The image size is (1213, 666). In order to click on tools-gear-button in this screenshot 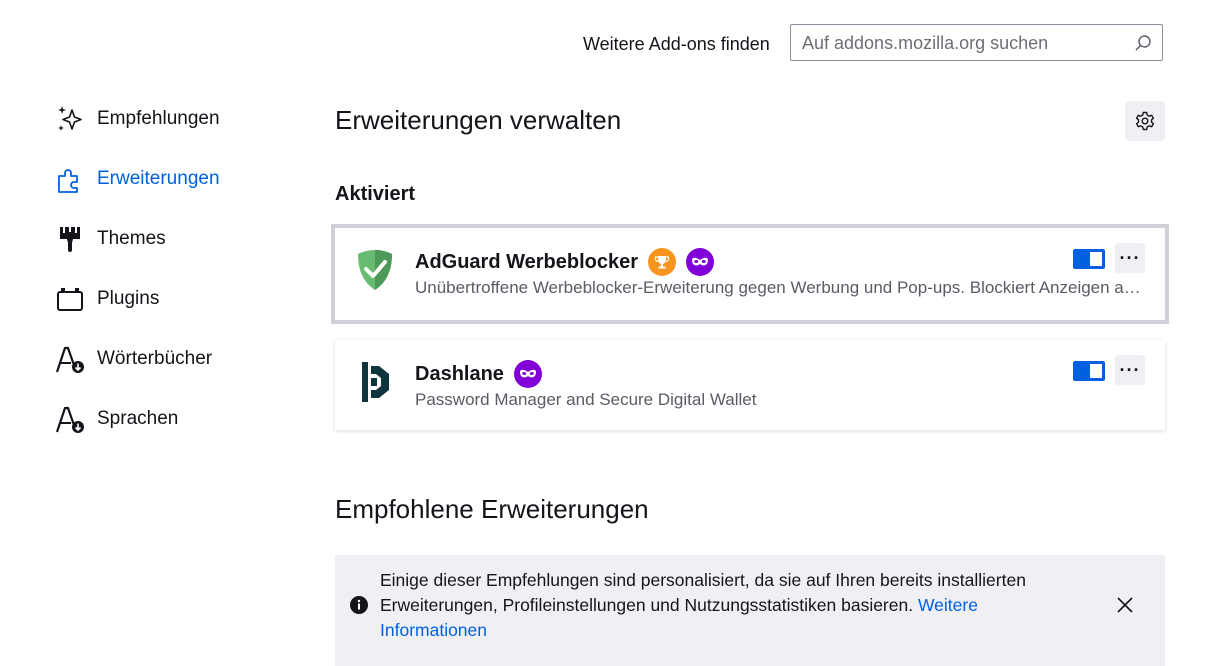, I will do `click(1145, 121)`.